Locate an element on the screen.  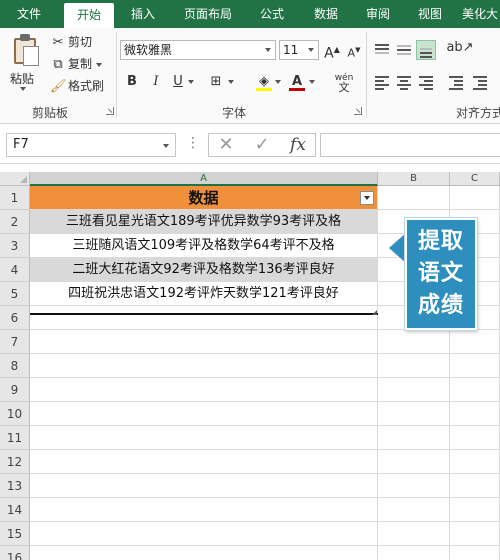
row-header: 6 is located at coordinates (15, 318).